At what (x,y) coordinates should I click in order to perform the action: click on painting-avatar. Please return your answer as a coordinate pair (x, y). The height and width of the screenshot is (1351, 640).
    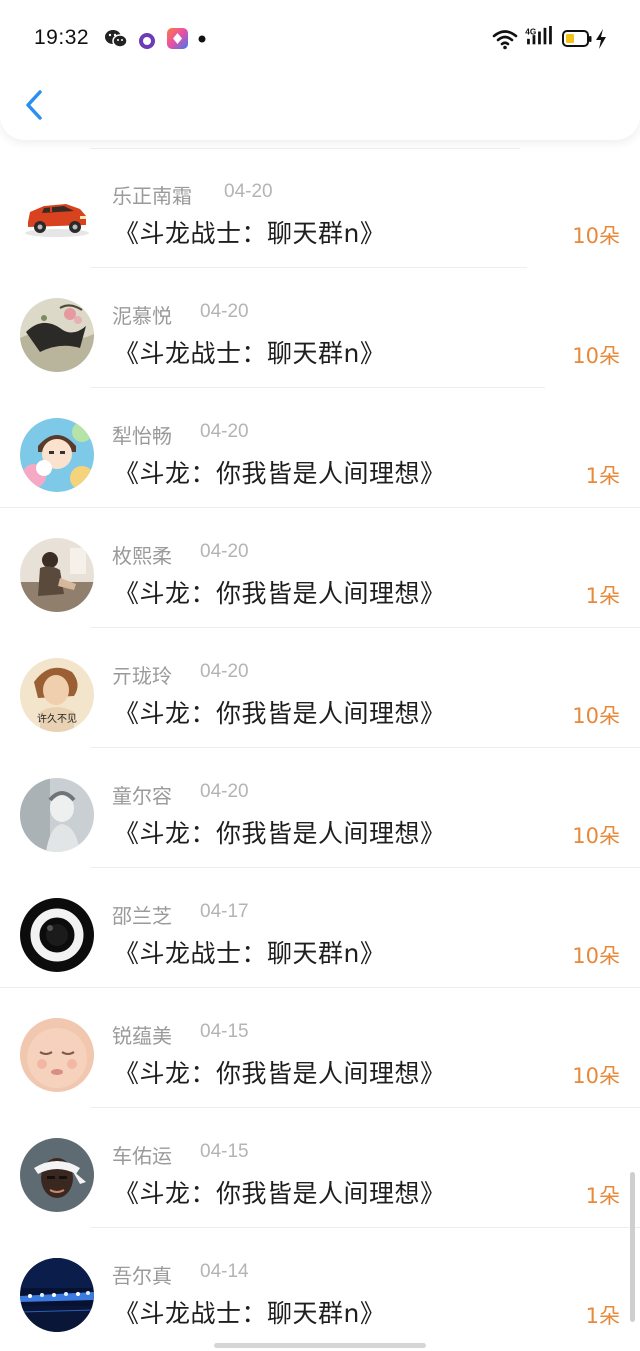
    Looking at the image, I should click on (57, 335).